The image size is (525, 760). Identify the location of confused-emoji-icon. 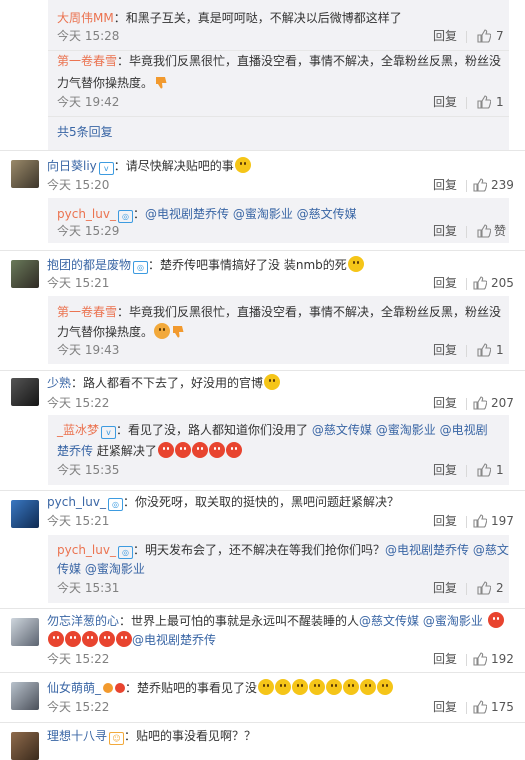
(162, 331).